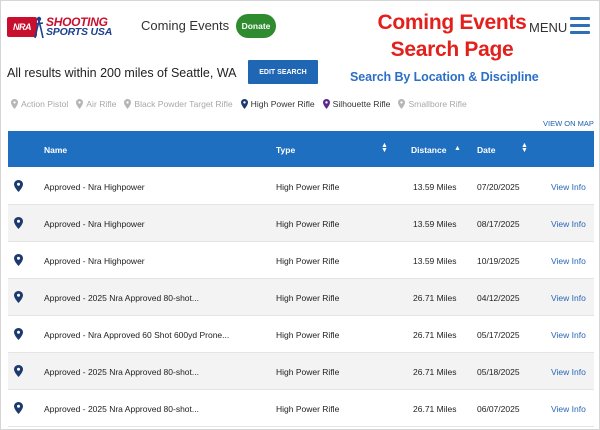 The width and height of the screenshot is (600, 430). What do you see at coordinates (45, 104) in the screenshot?
I see `filter-label: Action Pistol` at bounding box center [45, 104].